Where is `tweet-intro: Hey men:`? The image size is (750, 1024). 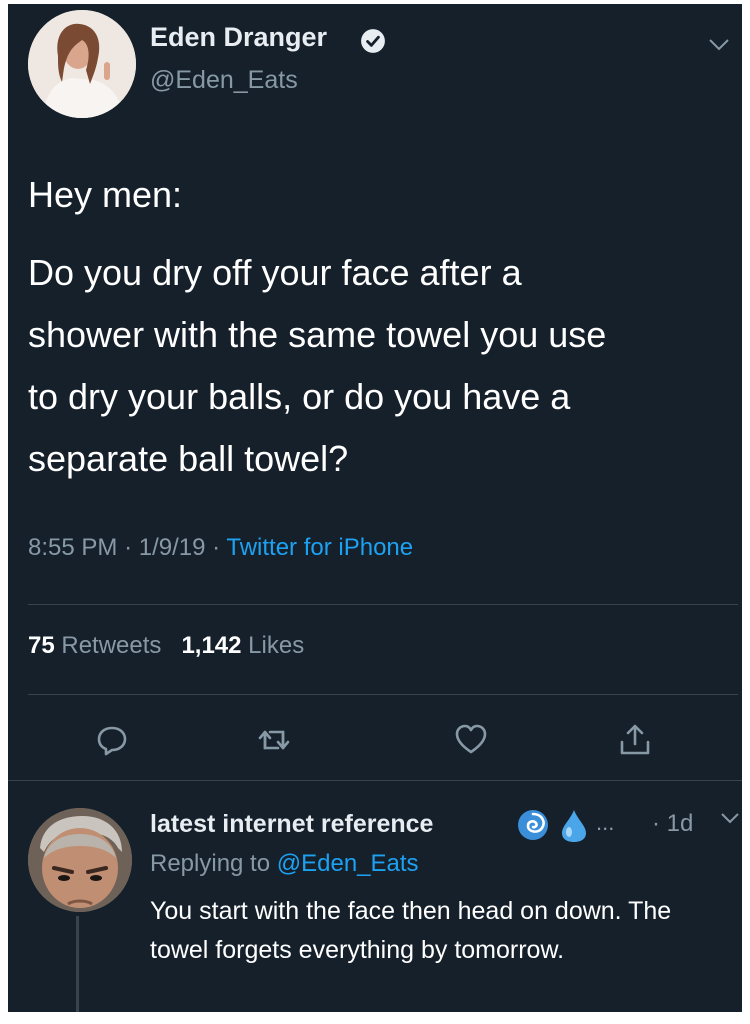 tweet-intro: Hey men: is located at coordinates (105, 194).